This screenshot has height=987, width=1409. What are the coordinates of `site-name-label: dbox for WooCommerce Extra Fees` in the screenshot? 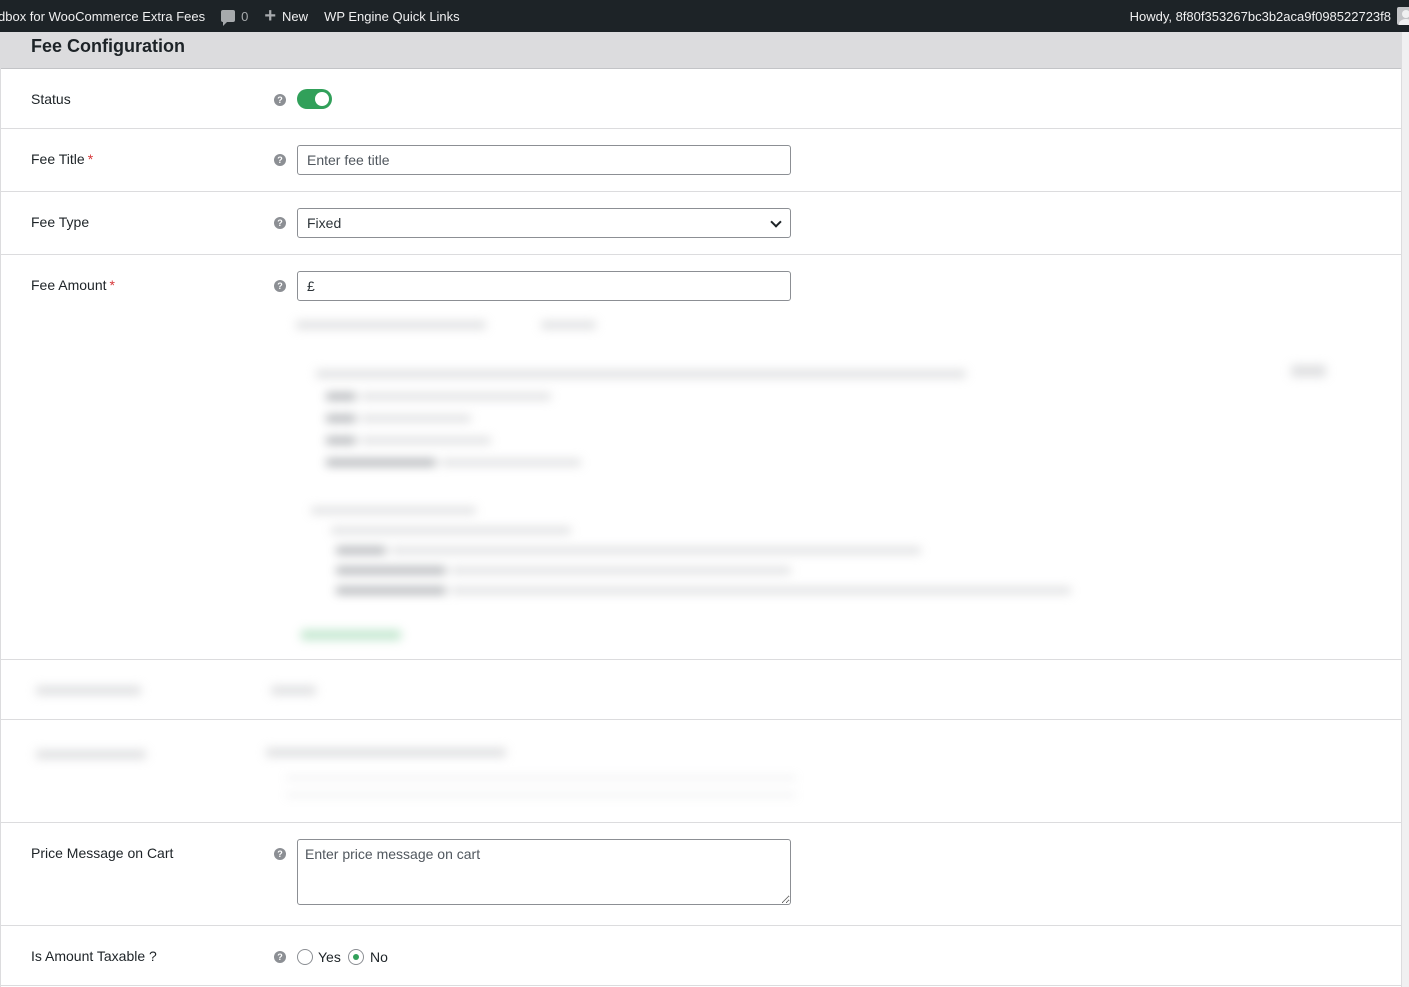 It's located at (103, 16).